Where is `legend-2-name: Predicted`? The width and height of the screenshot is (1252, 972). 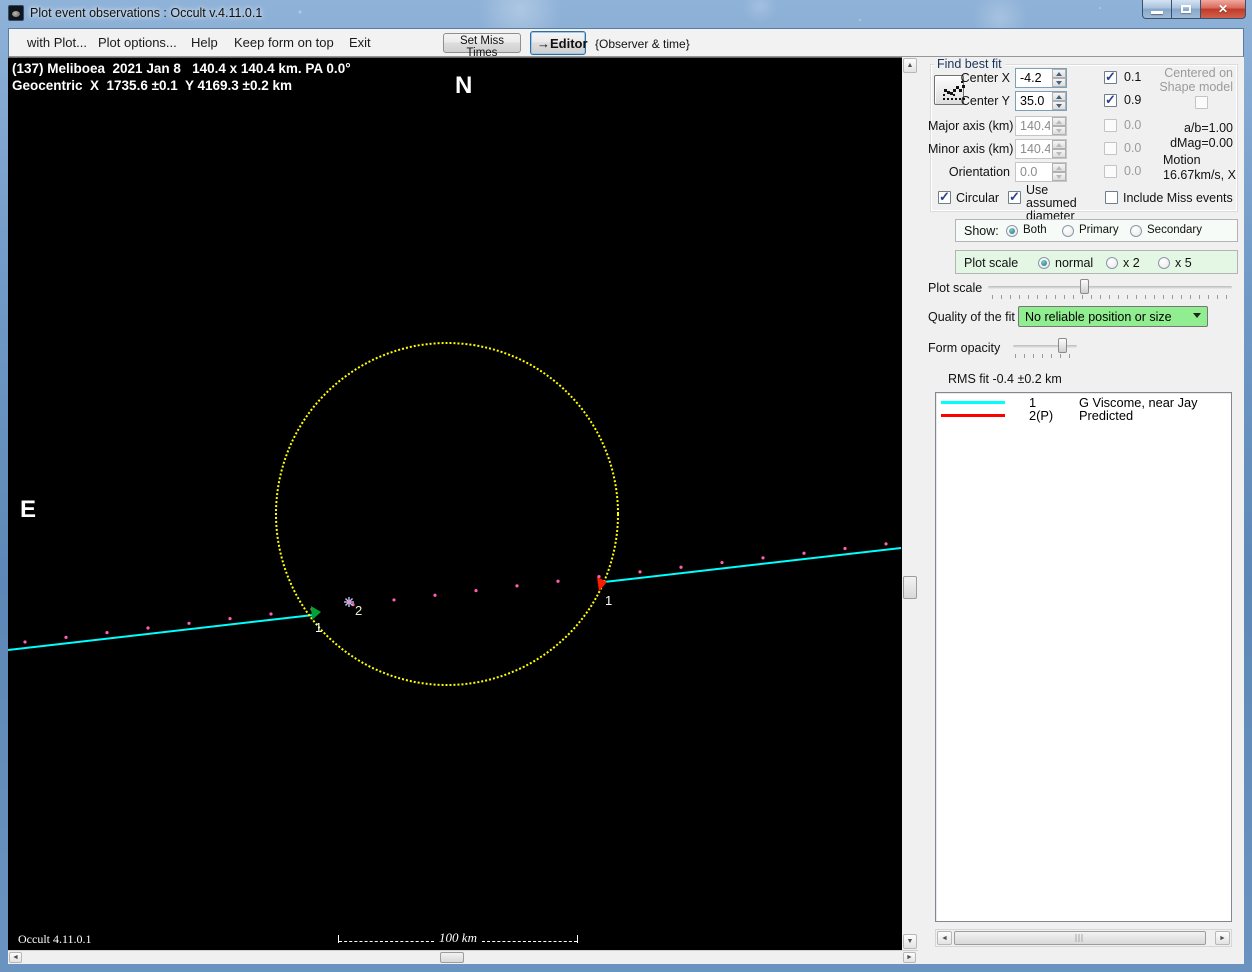 legend-2-name: Predicted is located at coordinates (1106, 415).